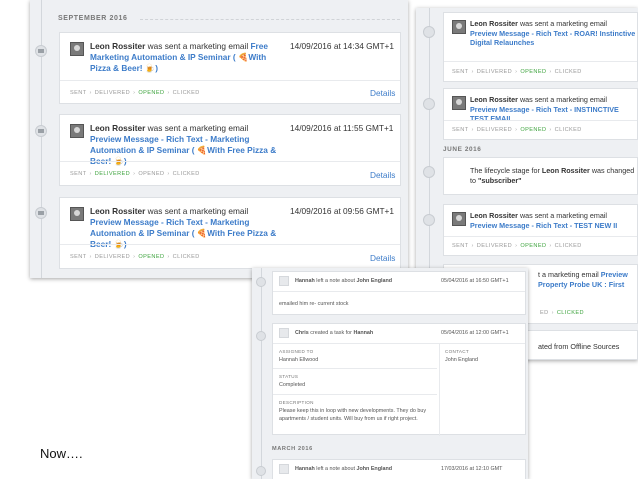 The width and height of the screenshot is (638, 479). Describe the element at coordinates (292, 449) in the screenshot. I see `month-header: MARCH 2016` at that location.